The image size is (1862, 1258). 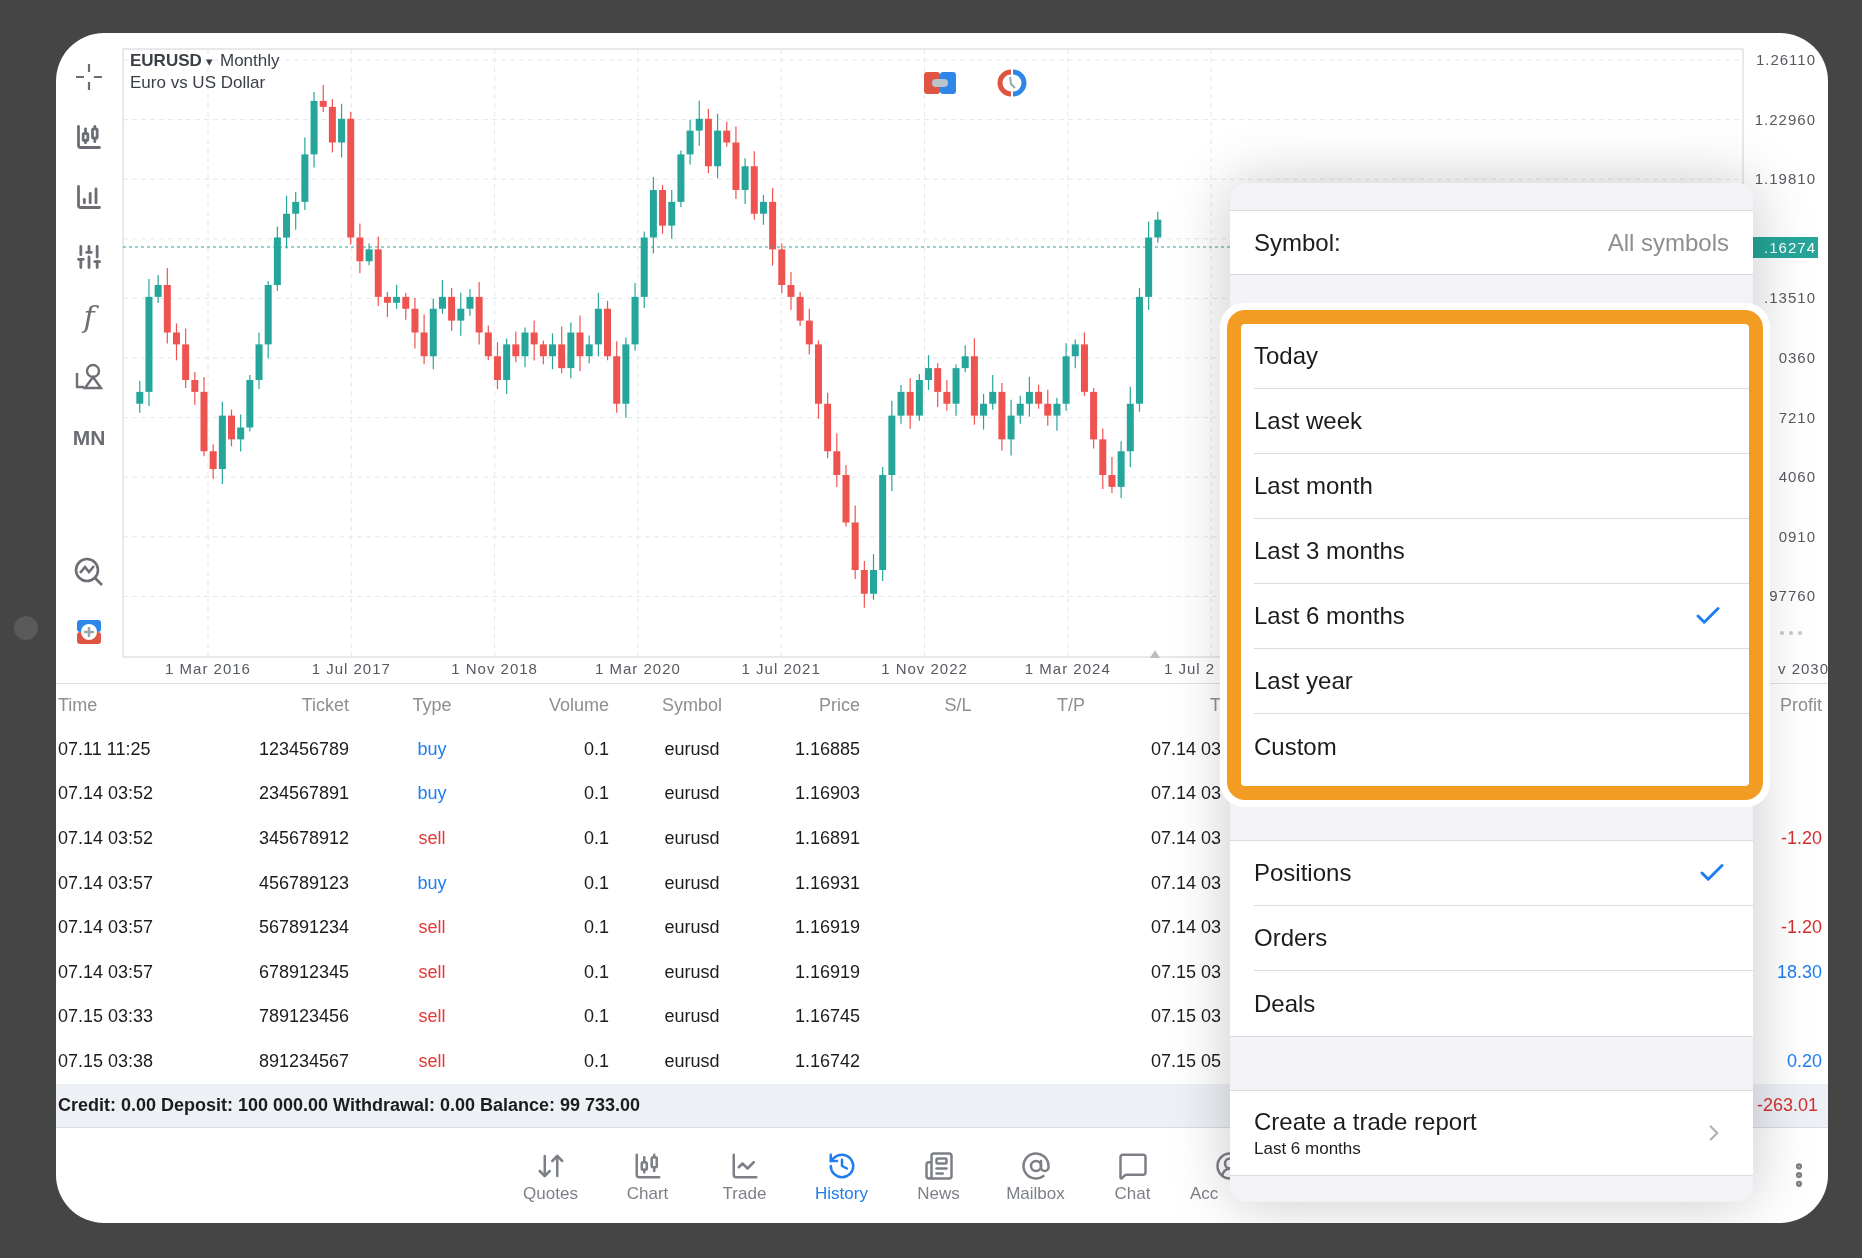 I want to click on date-axis-label: 1 Jul 2, so click(x=1190, y=668).